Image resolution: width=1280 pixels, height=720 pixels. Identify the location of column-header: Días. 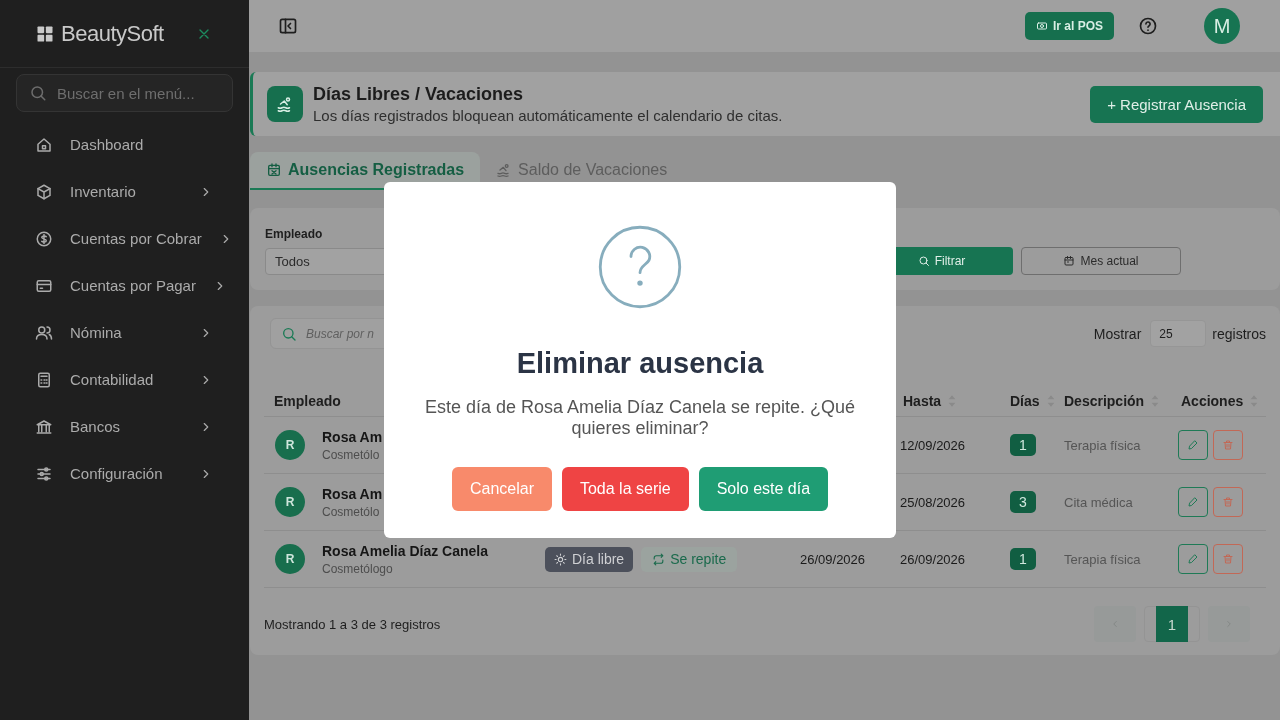
(1025, 400).